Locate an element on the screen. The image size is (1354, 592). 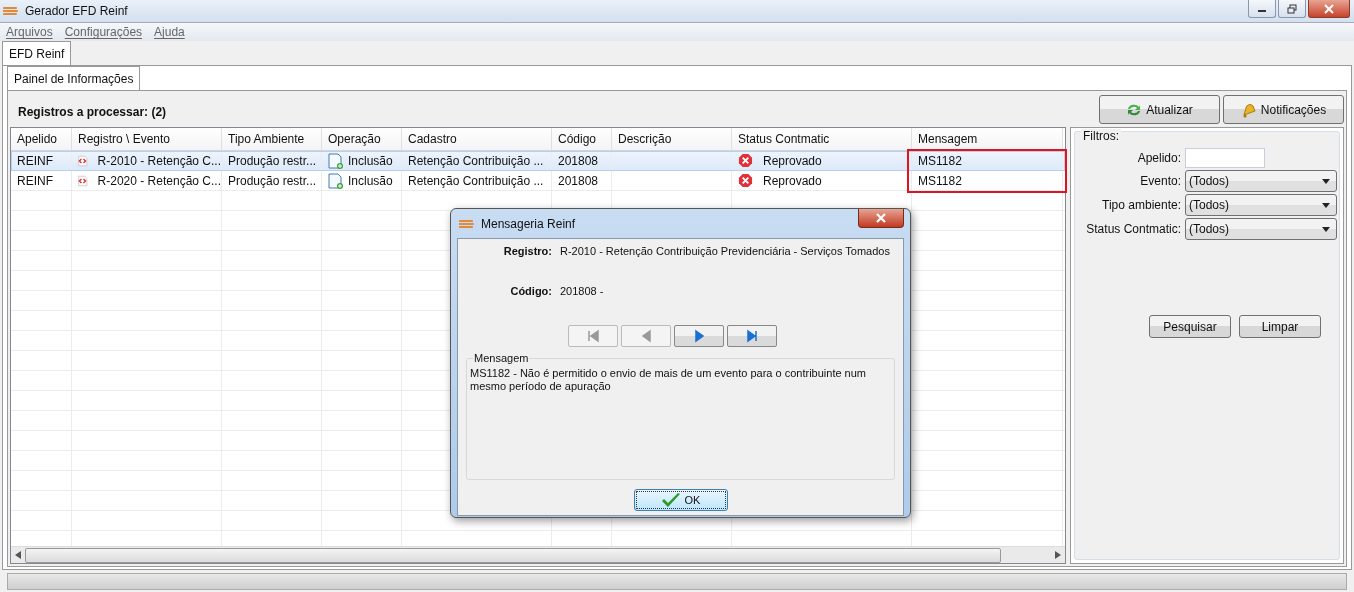
table-row: REINF R-2010 - Retenção C... Produção restr... Inclusão Retenção Contribuição ... 201808 Reprovado MS1182 is located at coordinates (538, 161).